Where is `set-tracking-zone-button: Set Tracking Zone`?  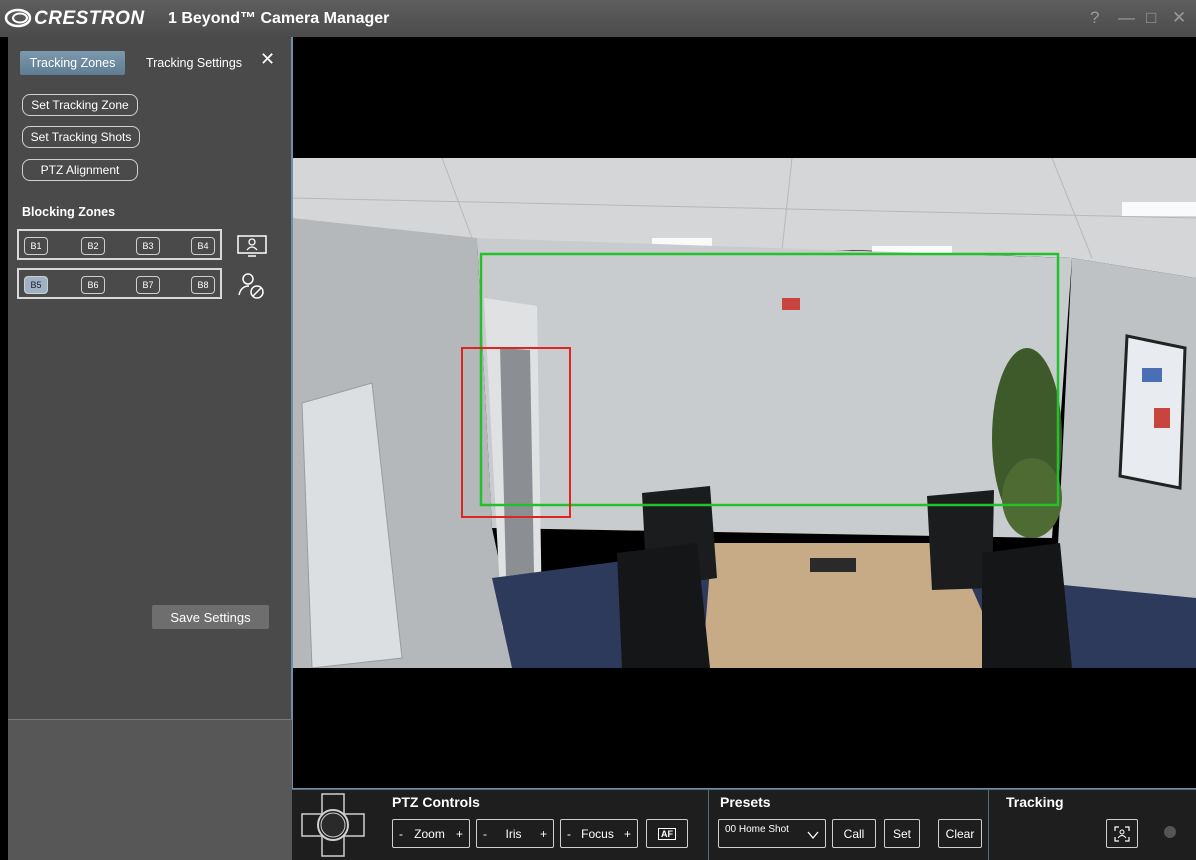 set-tracking-zone-button: Set Tracking Zone is located at coordinates (80, 105).